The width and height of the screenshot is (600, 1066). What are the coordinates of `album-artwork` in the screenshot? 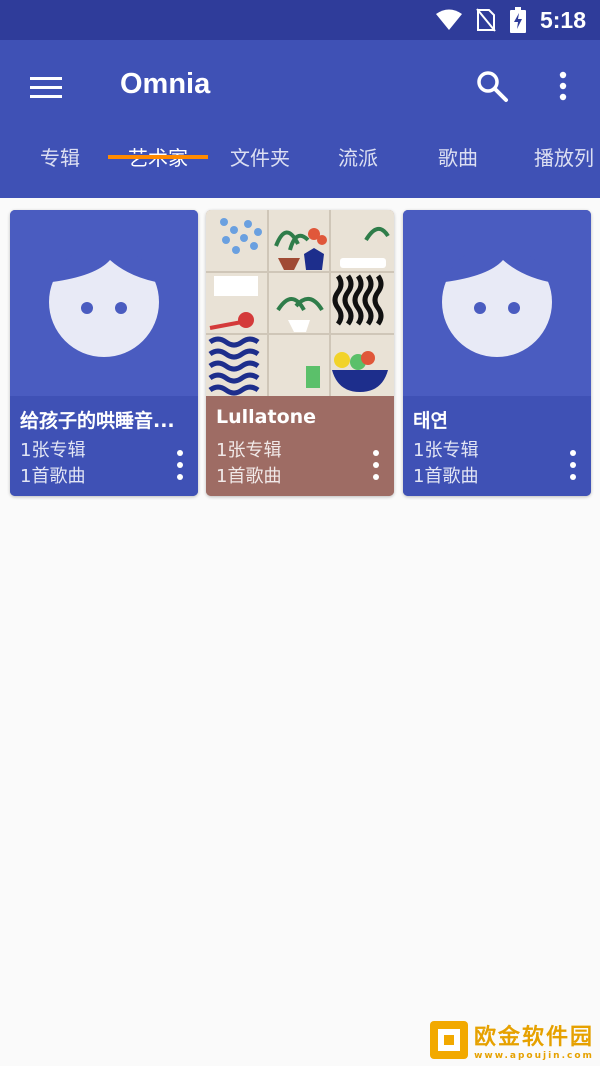 It's located at (300, 303).